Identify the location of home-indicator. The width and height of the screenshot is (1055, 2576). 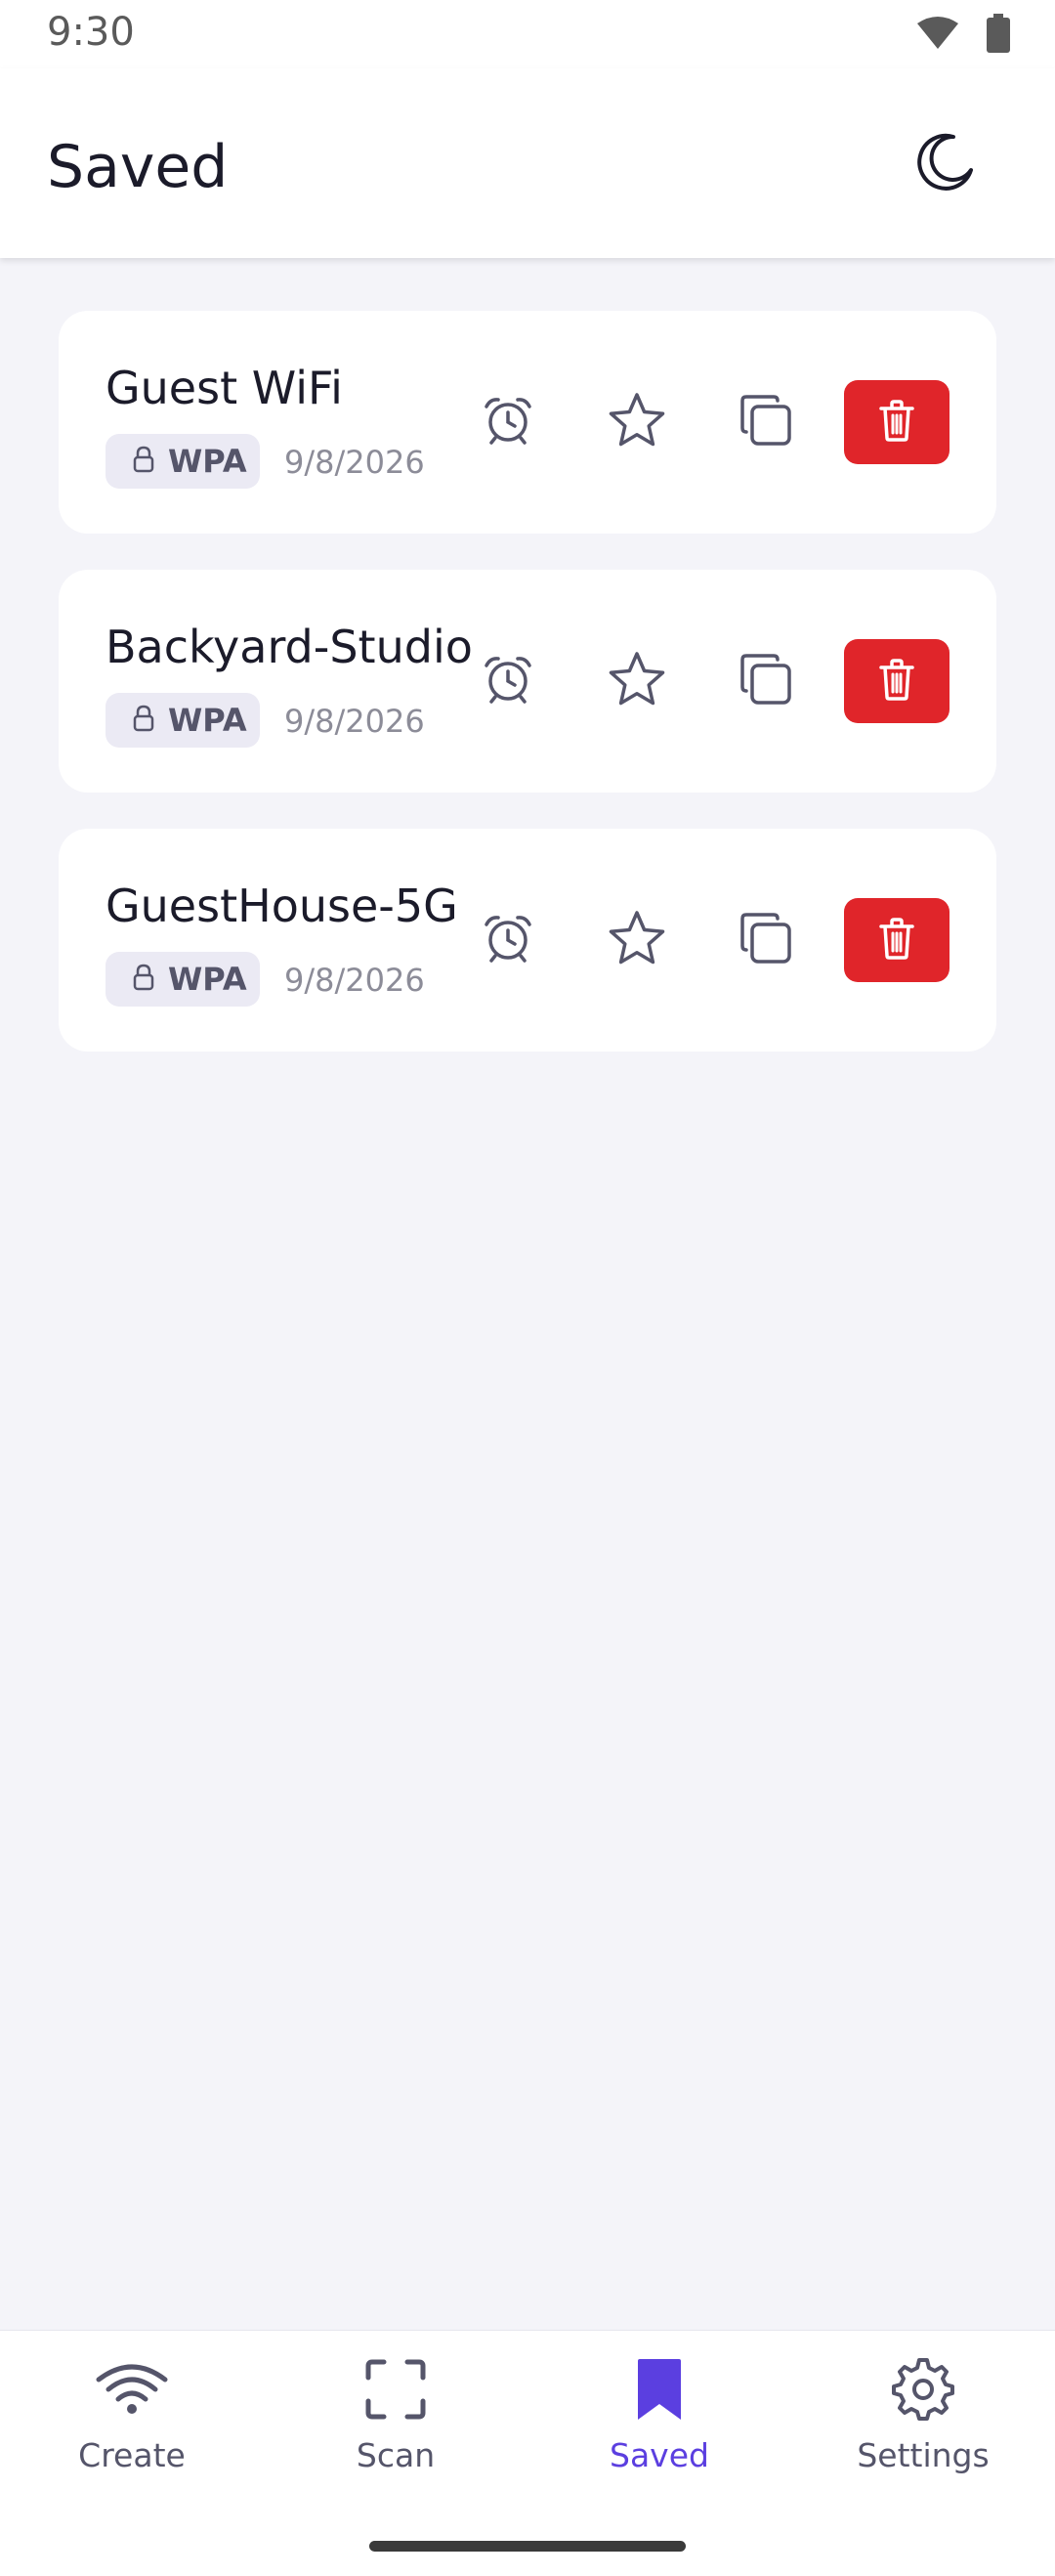
(527, 2547).